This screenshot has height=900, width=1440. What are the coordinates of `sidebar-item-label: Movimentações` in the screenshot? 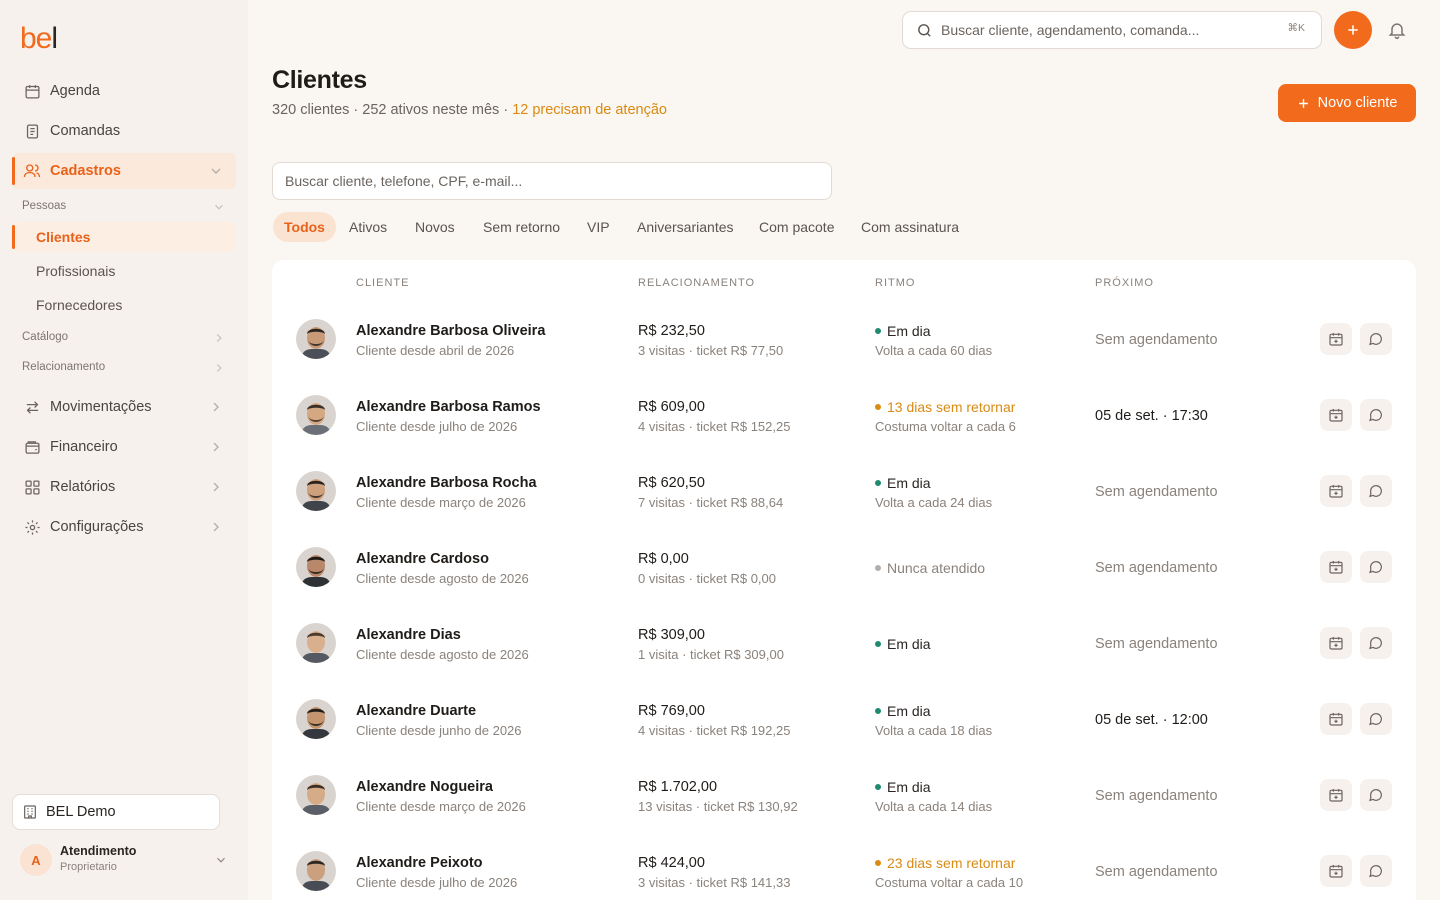 It's located at (101, 407).